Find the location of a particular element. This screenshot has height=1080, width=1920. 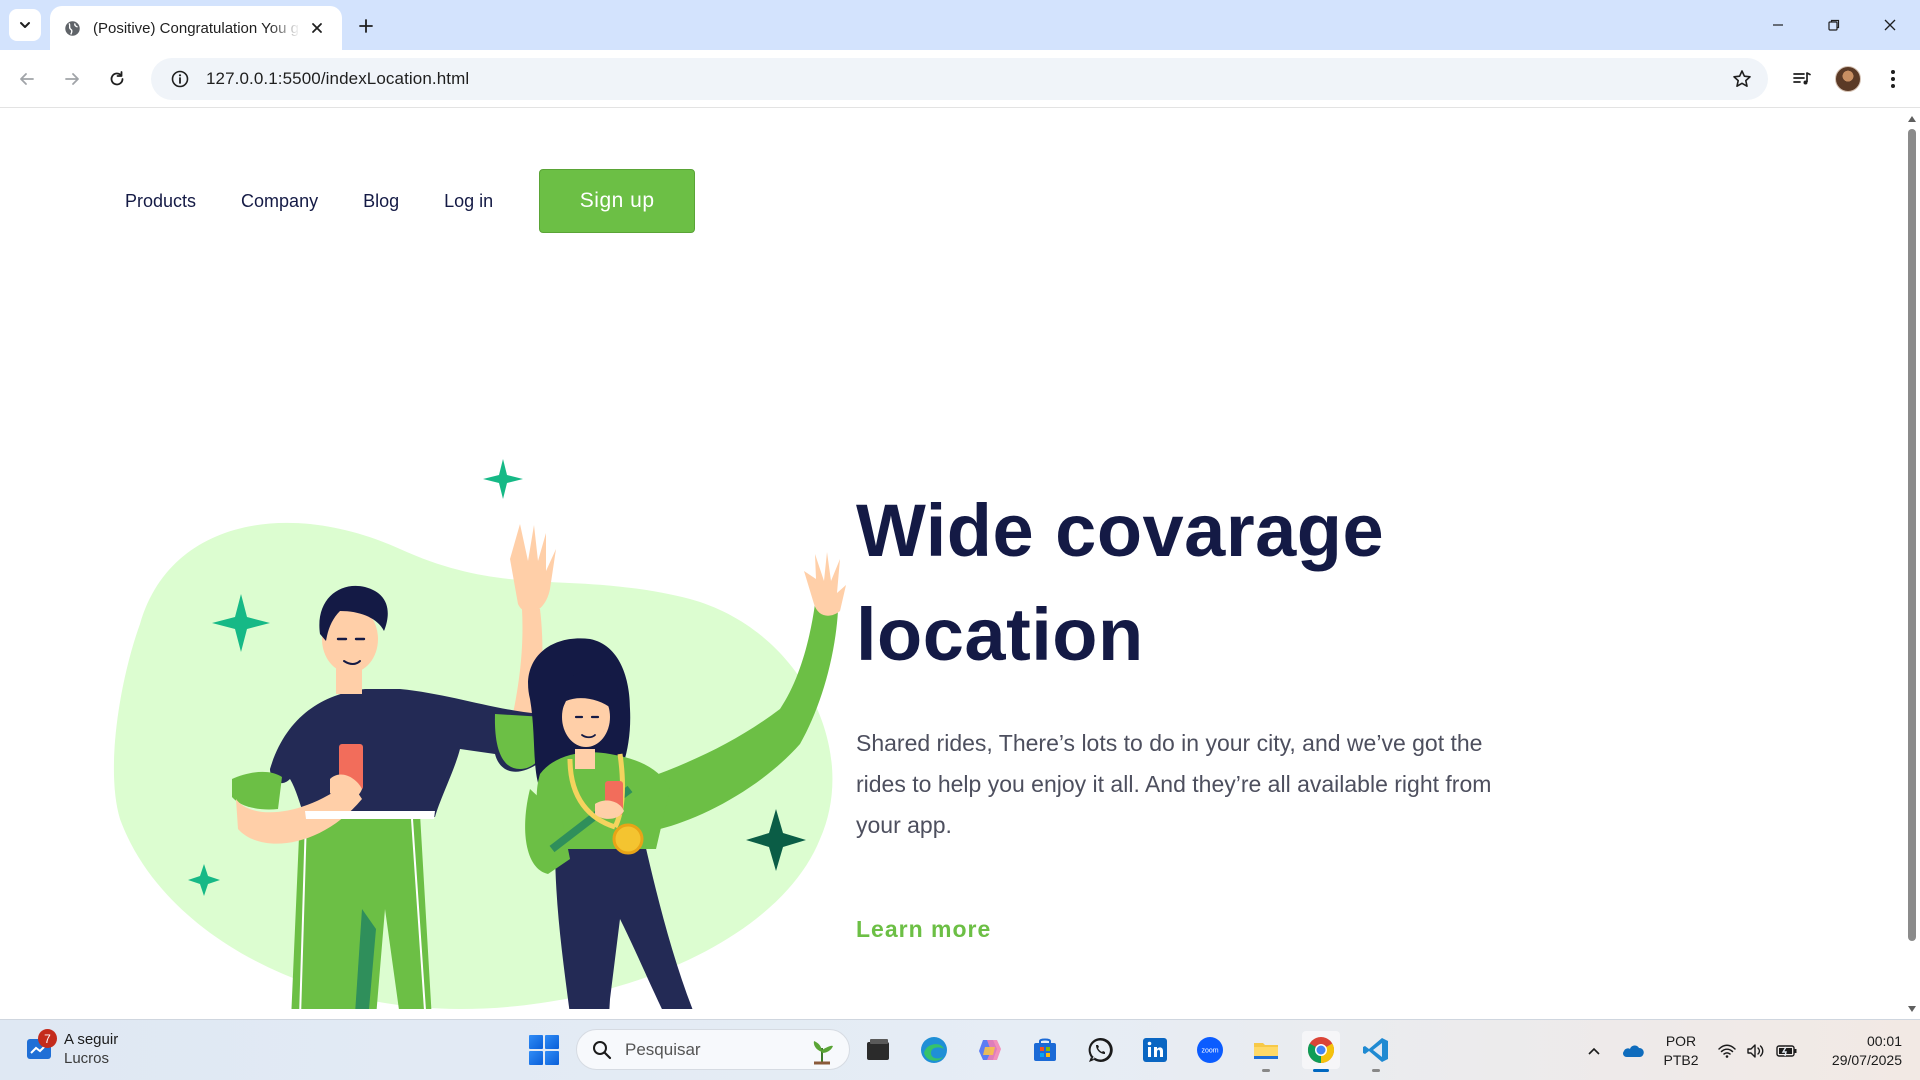

restore-button is located at coordinates (1834, 25).